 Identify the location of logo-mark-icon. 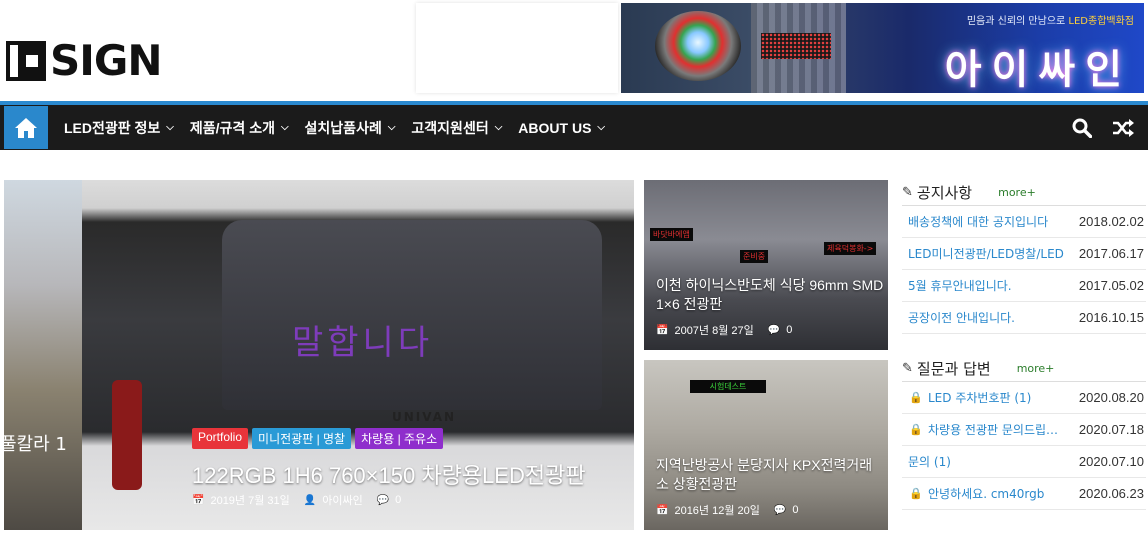
(26, 61).